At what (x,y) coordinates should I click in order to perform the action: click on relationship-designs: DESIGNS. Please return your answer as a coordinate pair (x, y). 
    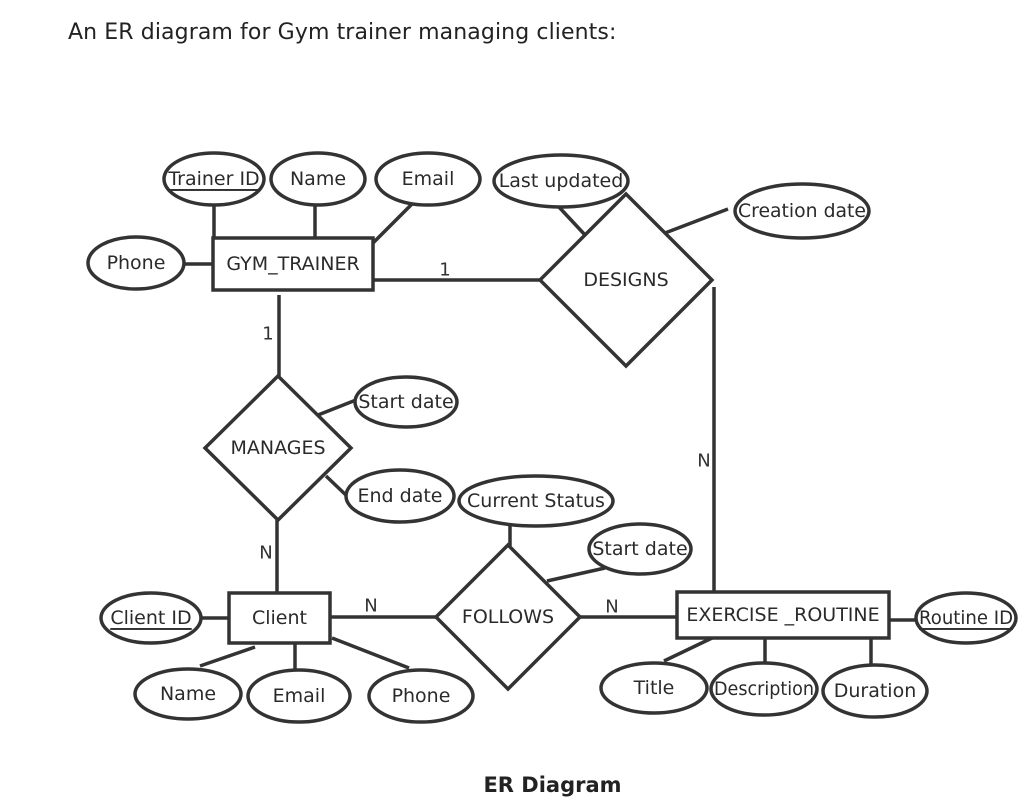
    Looking at the image, I should click on (626, 280).